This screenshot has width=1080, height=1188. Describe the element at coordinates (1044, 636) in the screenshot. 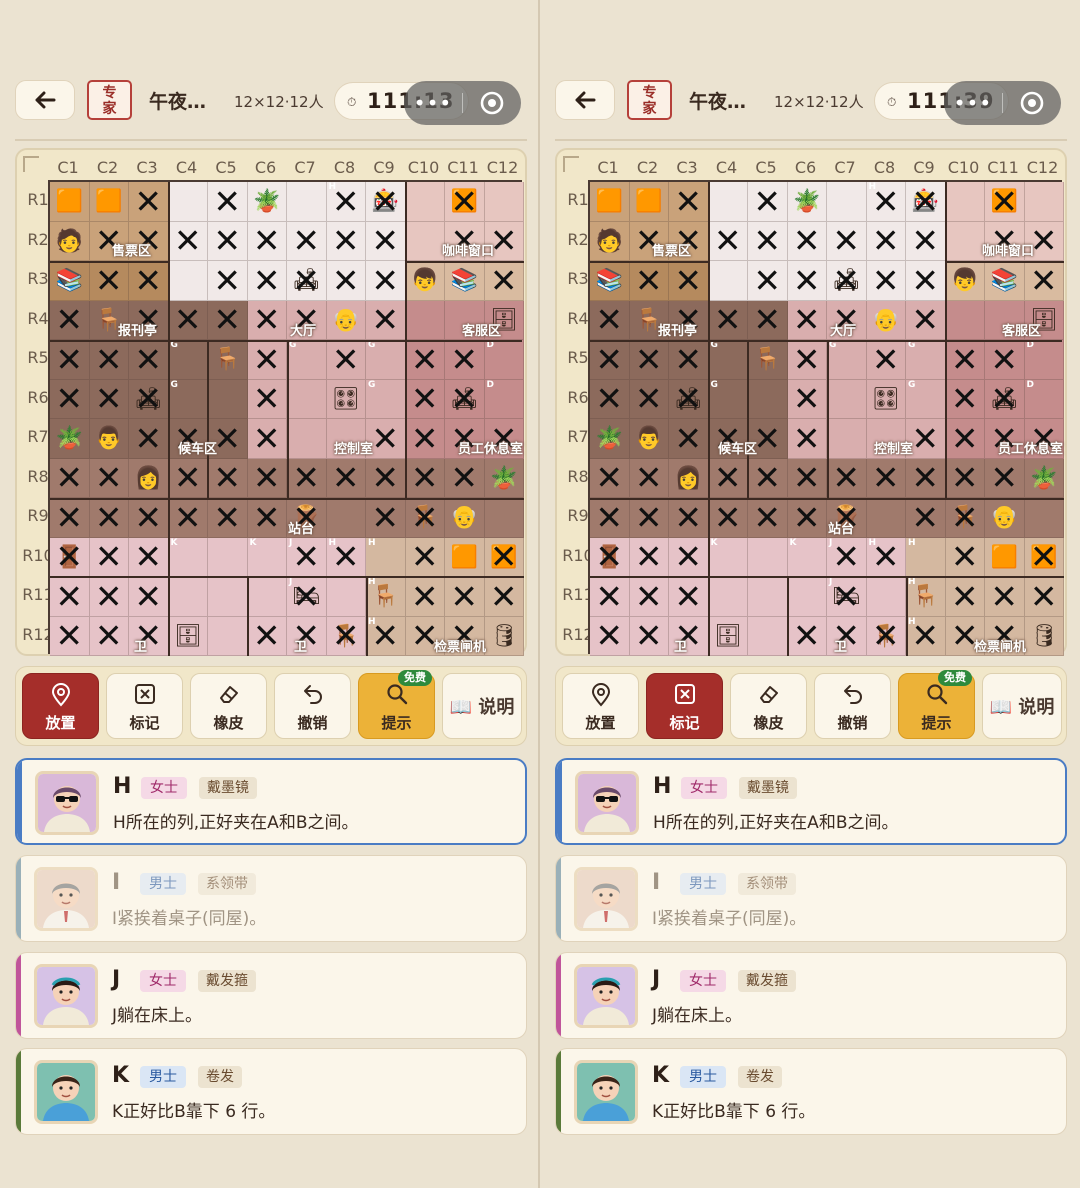

I see `board-cell: 🛢` at that location.